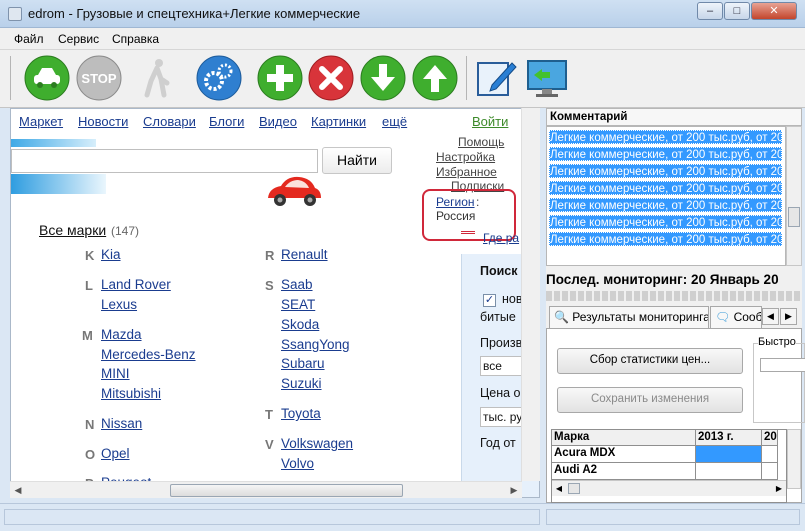 Image resolution: width=805 pixels, height=531 pixels. What do you see at coordinates (779, 488) in the screenshot?
I see `grid-scroll-right-icon: ▶` at bounding box center [779, 488].